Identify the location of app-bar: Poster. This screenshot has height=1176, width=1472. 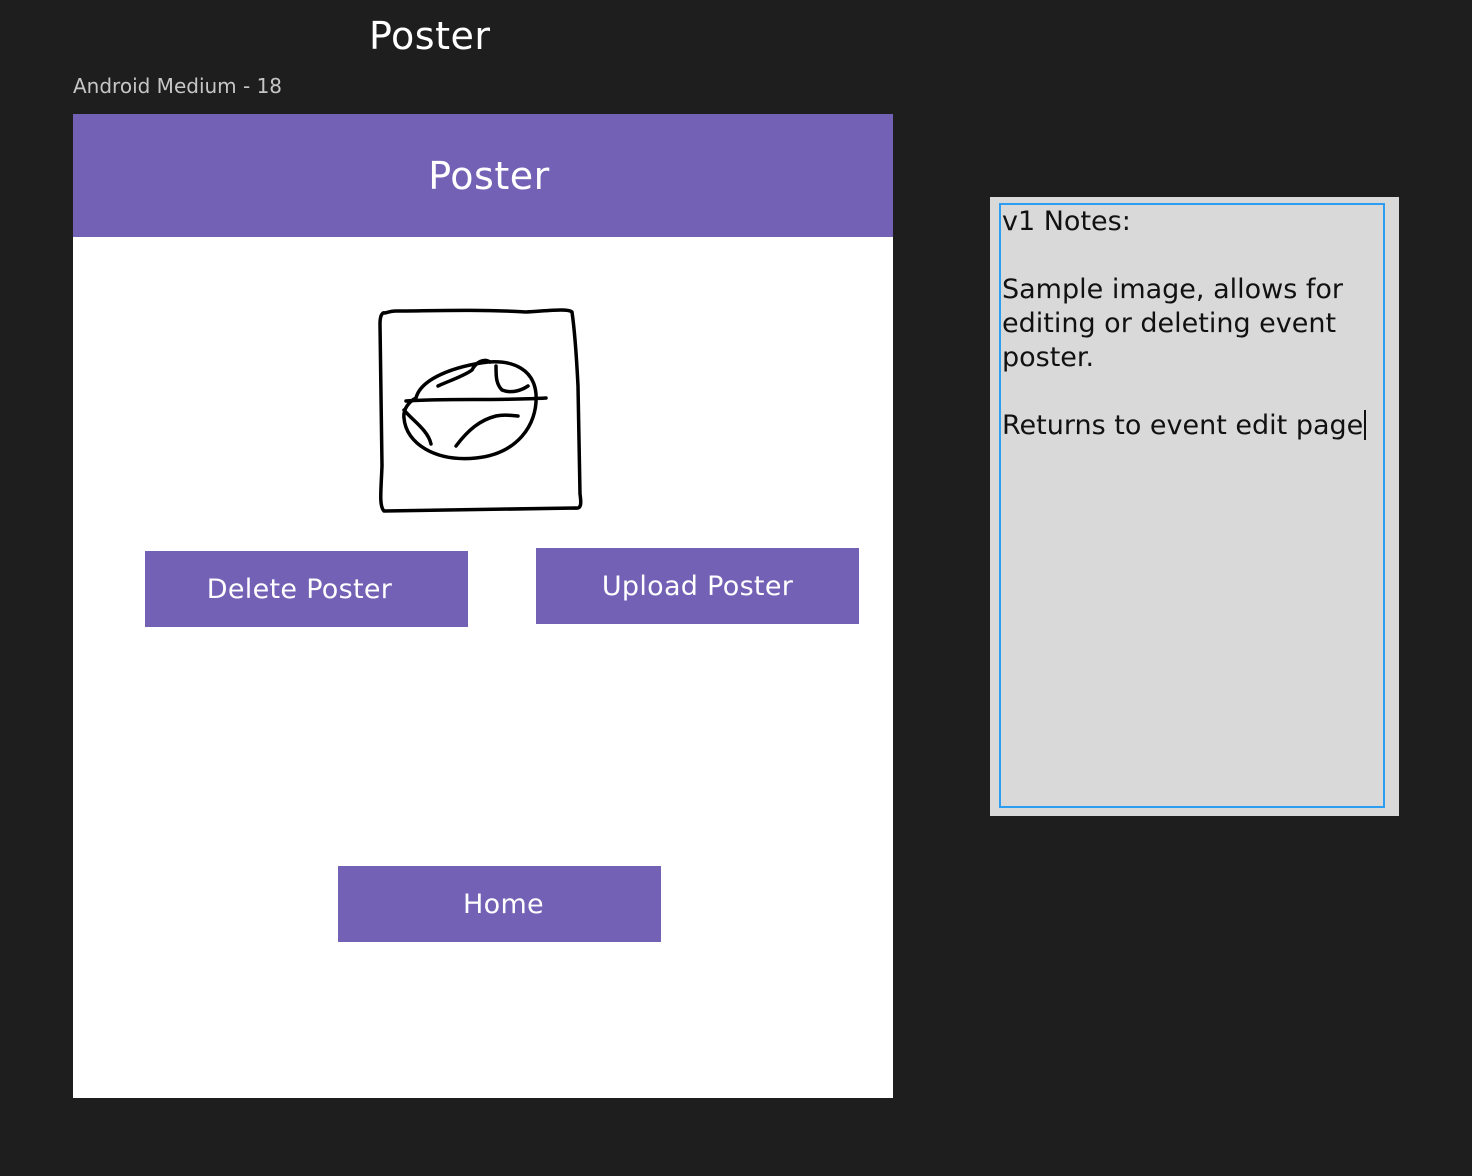
(483, 175).